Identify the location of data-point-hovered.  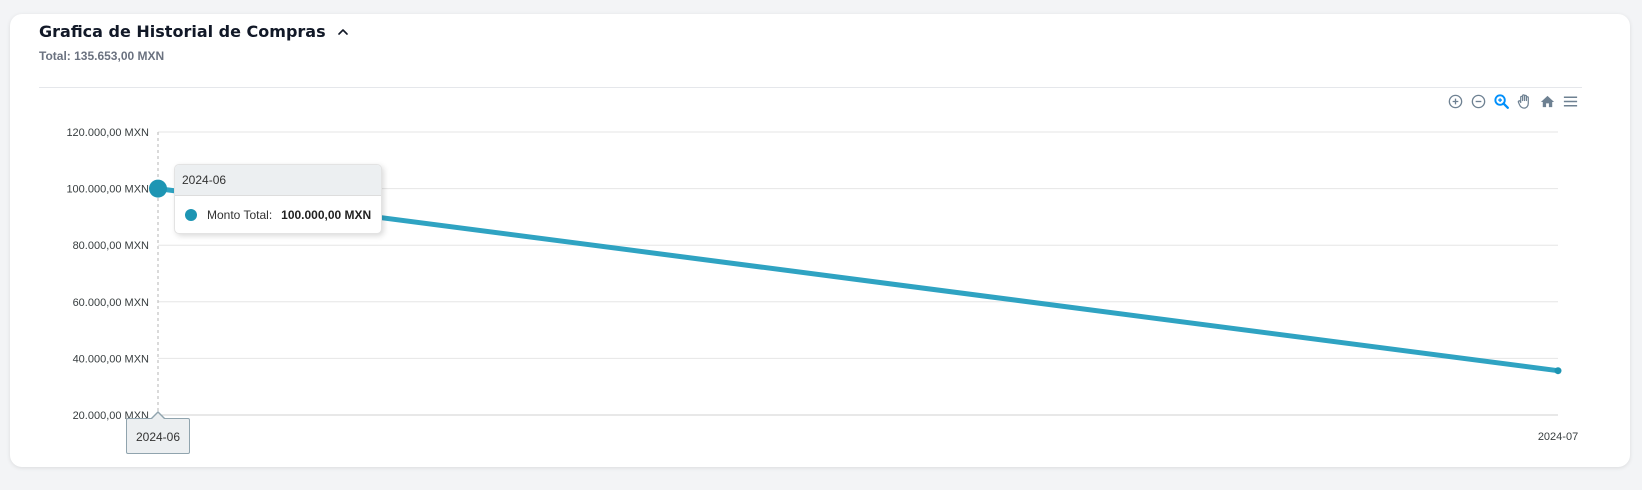
(158, 188).